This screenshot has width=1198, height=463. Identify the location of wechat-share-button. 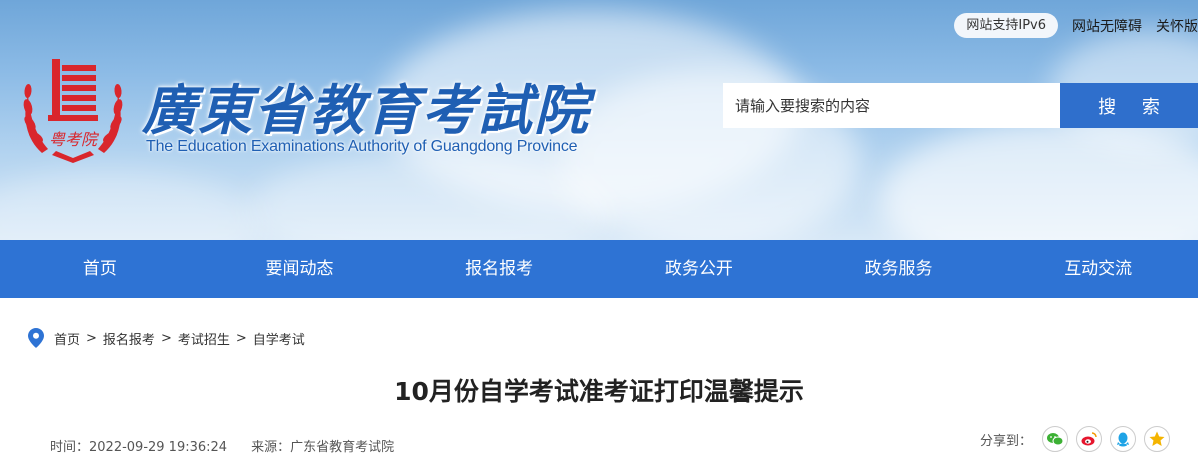
(1055, 439).